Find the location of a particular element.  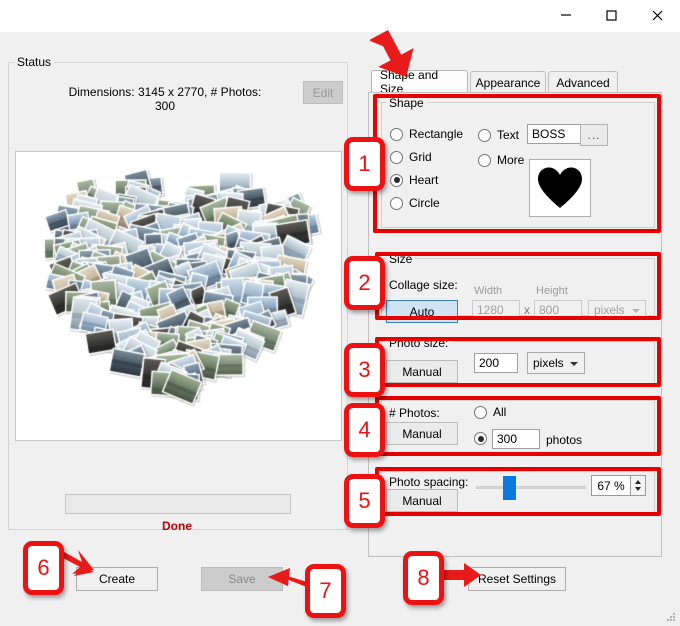

highlight-box-photo-size is located at coordinates (518, 362).